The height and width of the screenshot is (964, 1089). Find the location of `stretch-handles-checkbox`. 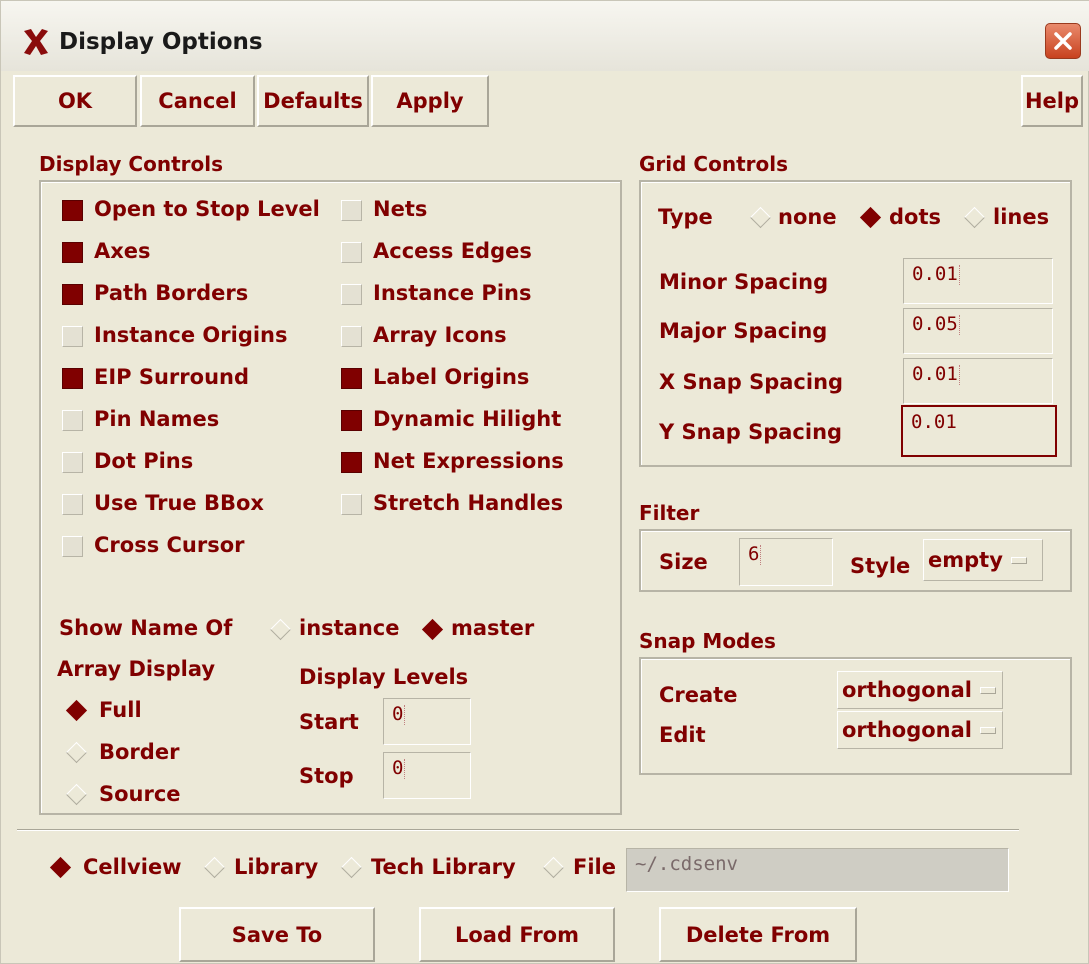

stretch-handles-checkbox is located at coordinates (351, 504).